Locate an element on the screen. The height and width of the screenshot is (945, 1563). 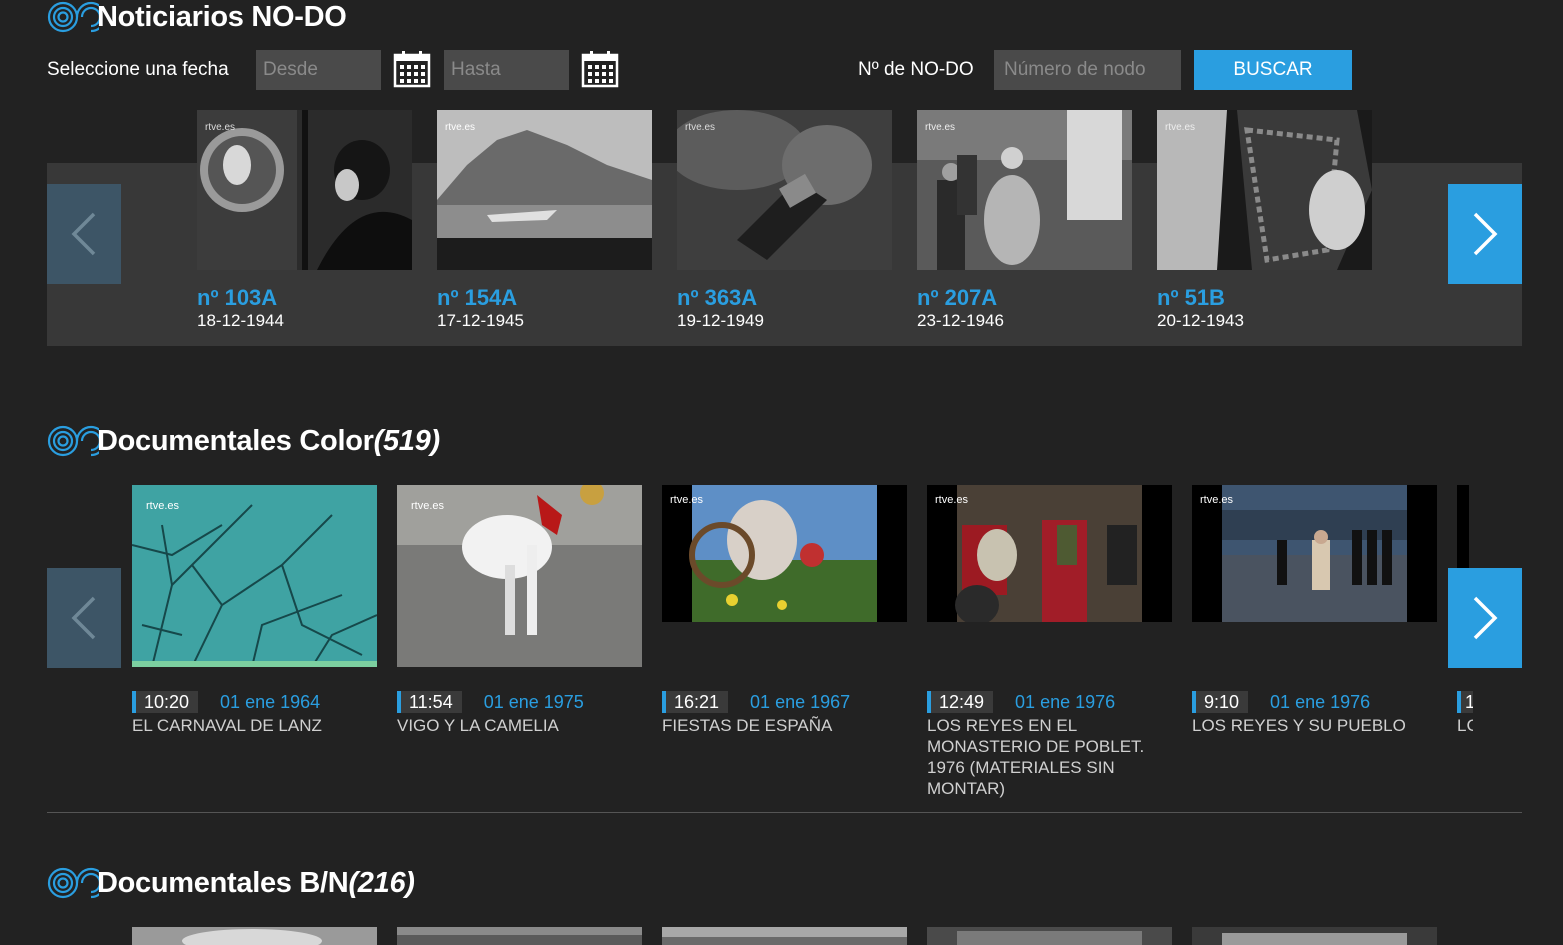
video-meta: 16:21 01 ene 1967 is located at coordinates (756, 702).